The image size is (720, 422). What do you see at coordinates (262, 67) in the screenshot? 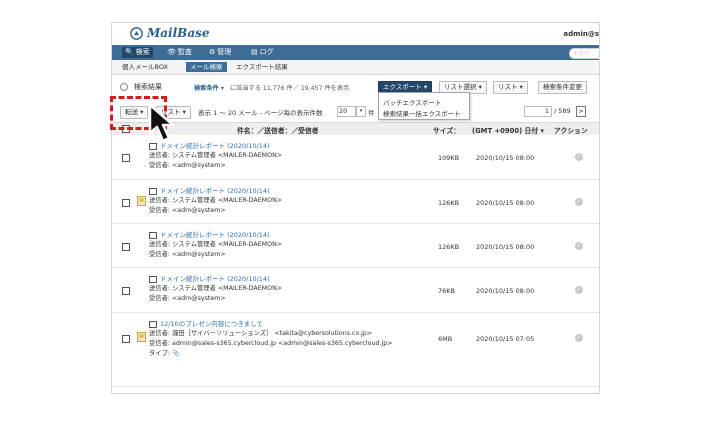
I see `subtab-export-results: エクスポート結果` at bounding box center [262, 67].